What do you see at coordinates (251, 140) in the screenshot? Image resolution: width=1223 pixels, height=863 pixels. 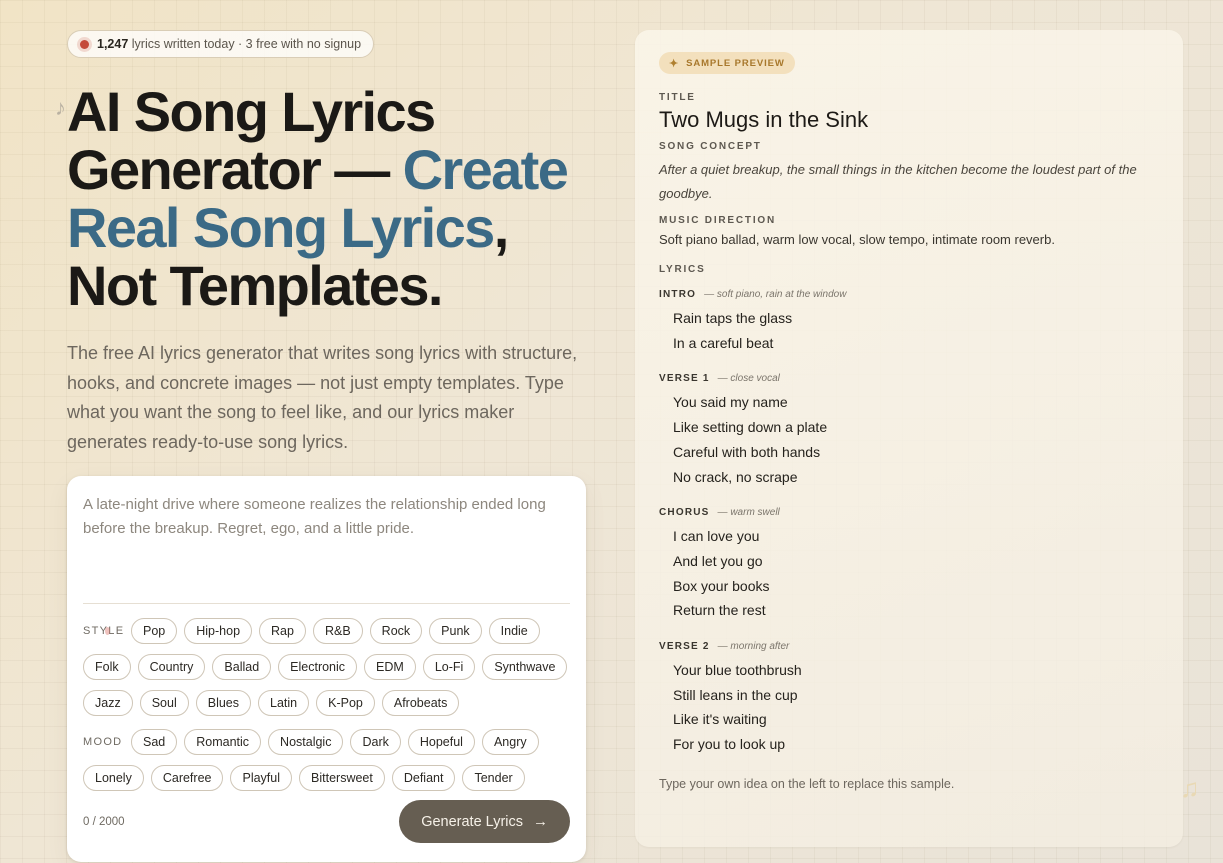 I see `title-part-1: AI Song Lyrics Generator —` at bounding box center [251, 140].